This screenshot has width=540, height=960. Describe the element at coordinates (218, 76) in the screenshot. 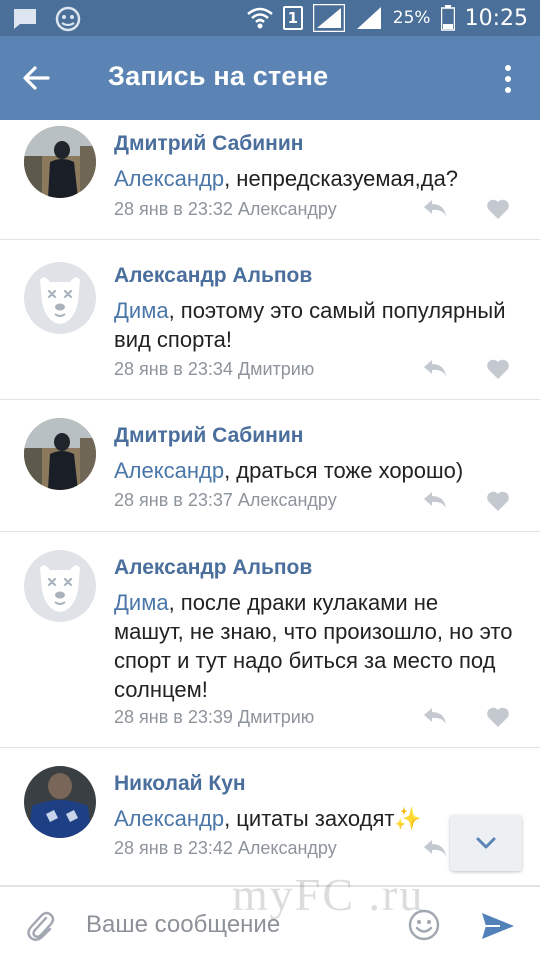

I see `page-title: Запись на стене` at that location.